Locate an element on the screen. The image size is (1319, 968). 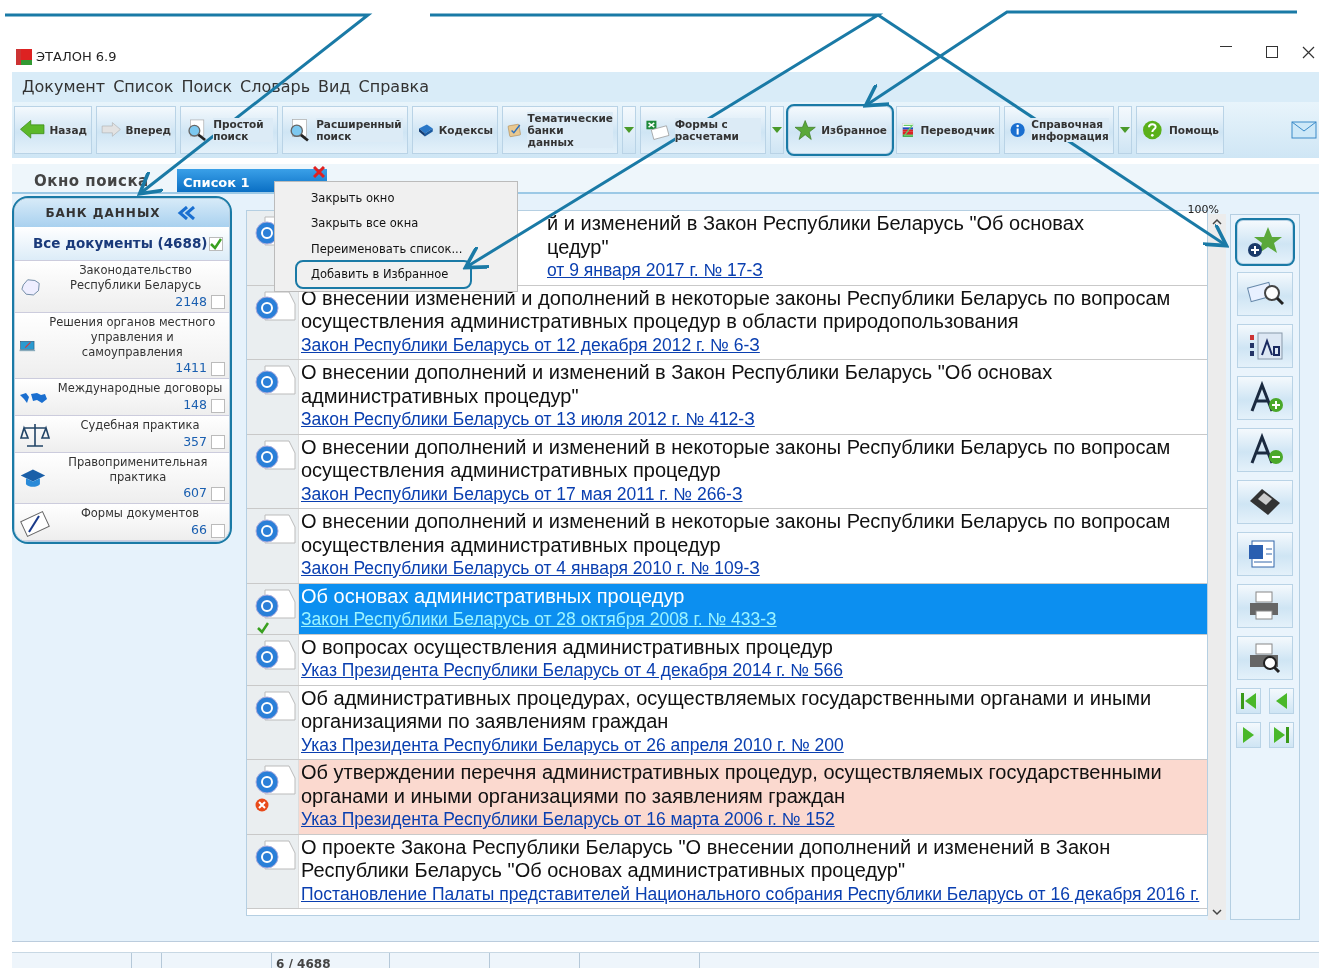
last-page-button is located at coordinates (1281, 735).